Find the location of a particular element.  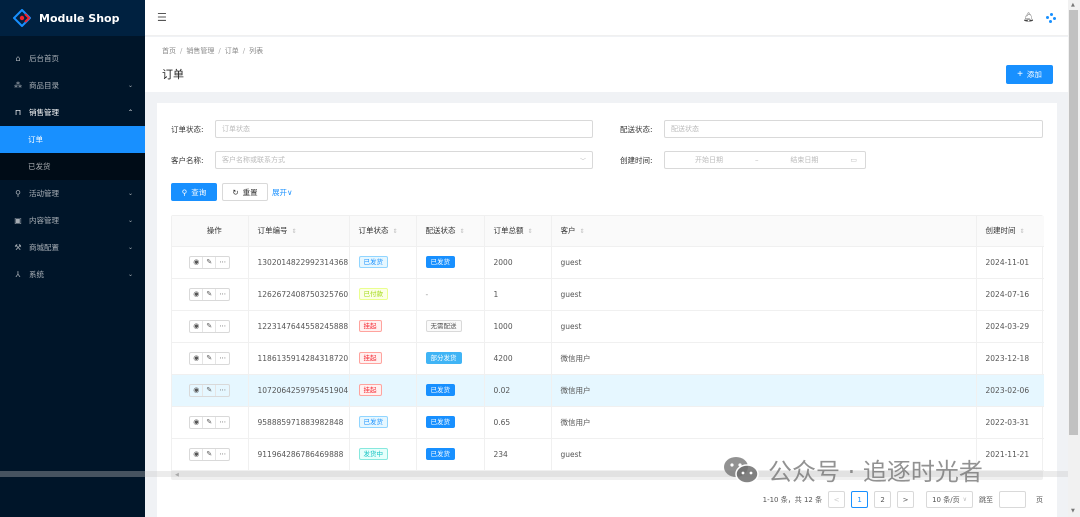

scroll-up-icon: ▲ is located at coordinates (1073, 5).